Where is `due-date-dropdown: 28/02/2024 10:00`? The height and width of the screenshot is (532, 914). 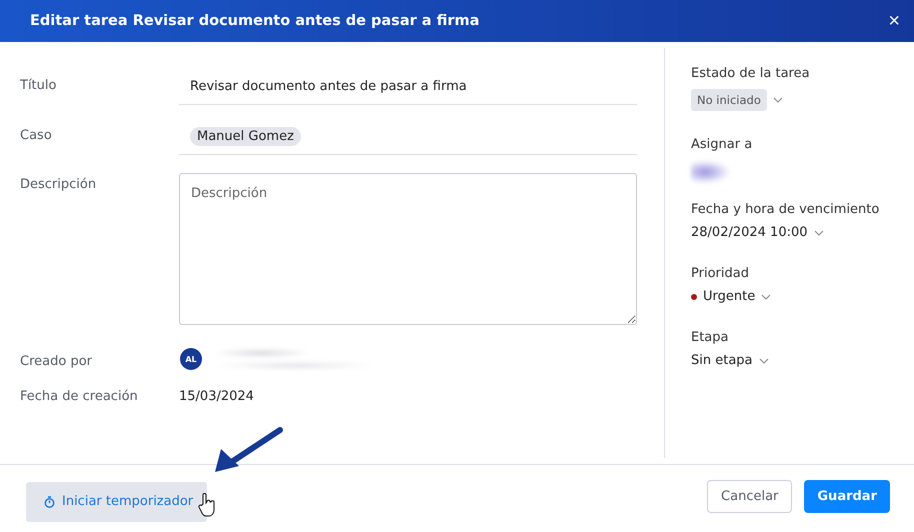 due-date-dropdown: 28/02/2024 10:00 is located at coordinates (757, 232).